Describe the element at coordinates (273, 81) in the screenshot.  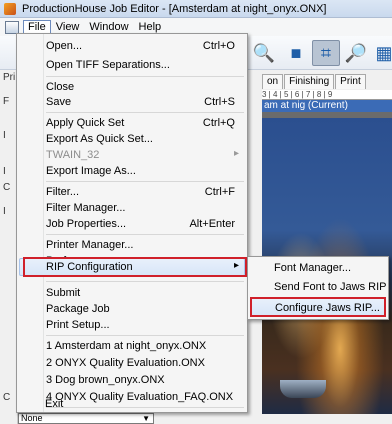
I see `tab-partial: on` at that location.